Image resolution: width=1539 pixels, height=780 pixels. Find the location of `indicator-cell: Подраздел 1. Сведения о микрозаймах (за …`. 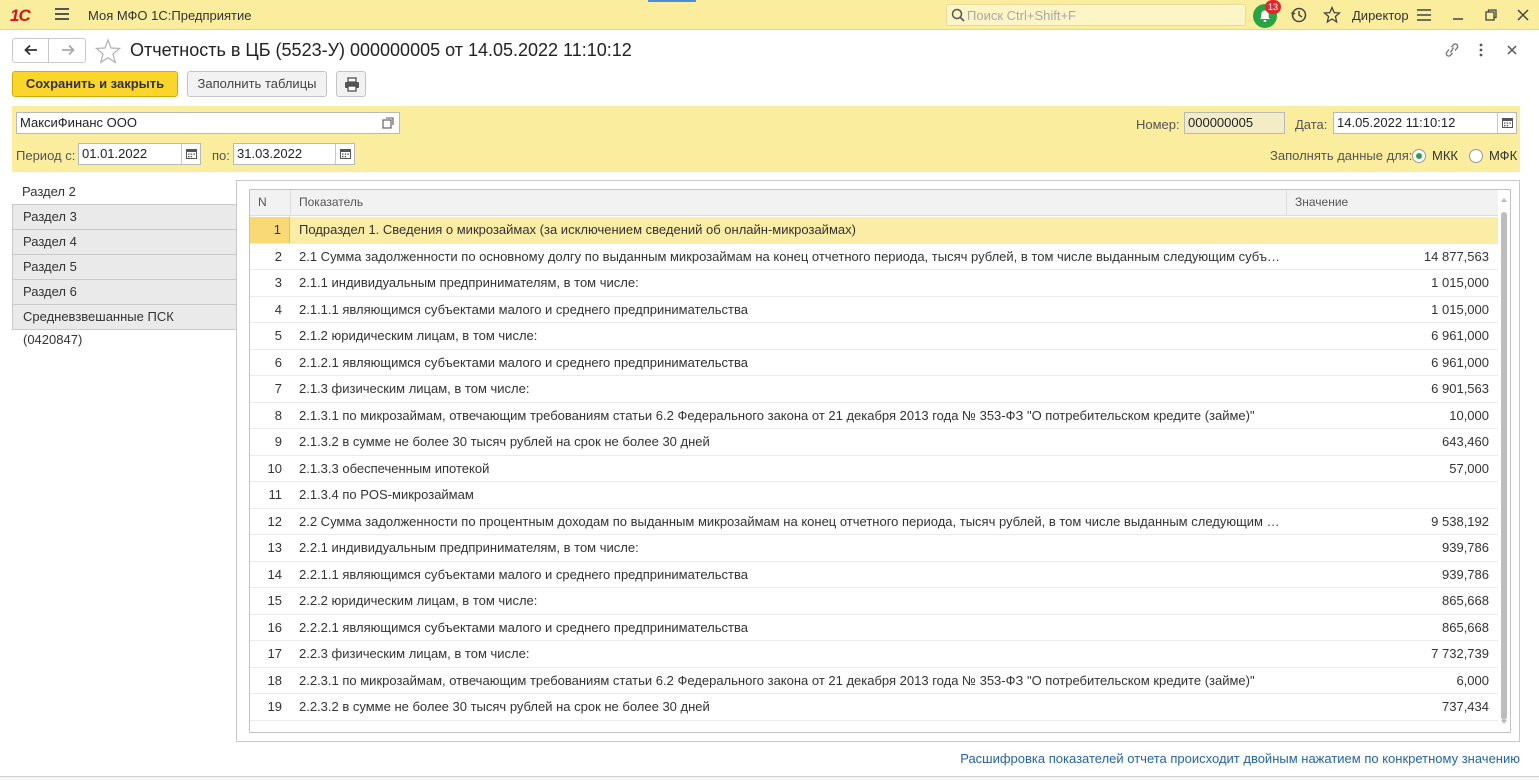

indicator-cell: Подраздел 1. Сведения о микрозаймах (за … is located at coordinates (792, 230).